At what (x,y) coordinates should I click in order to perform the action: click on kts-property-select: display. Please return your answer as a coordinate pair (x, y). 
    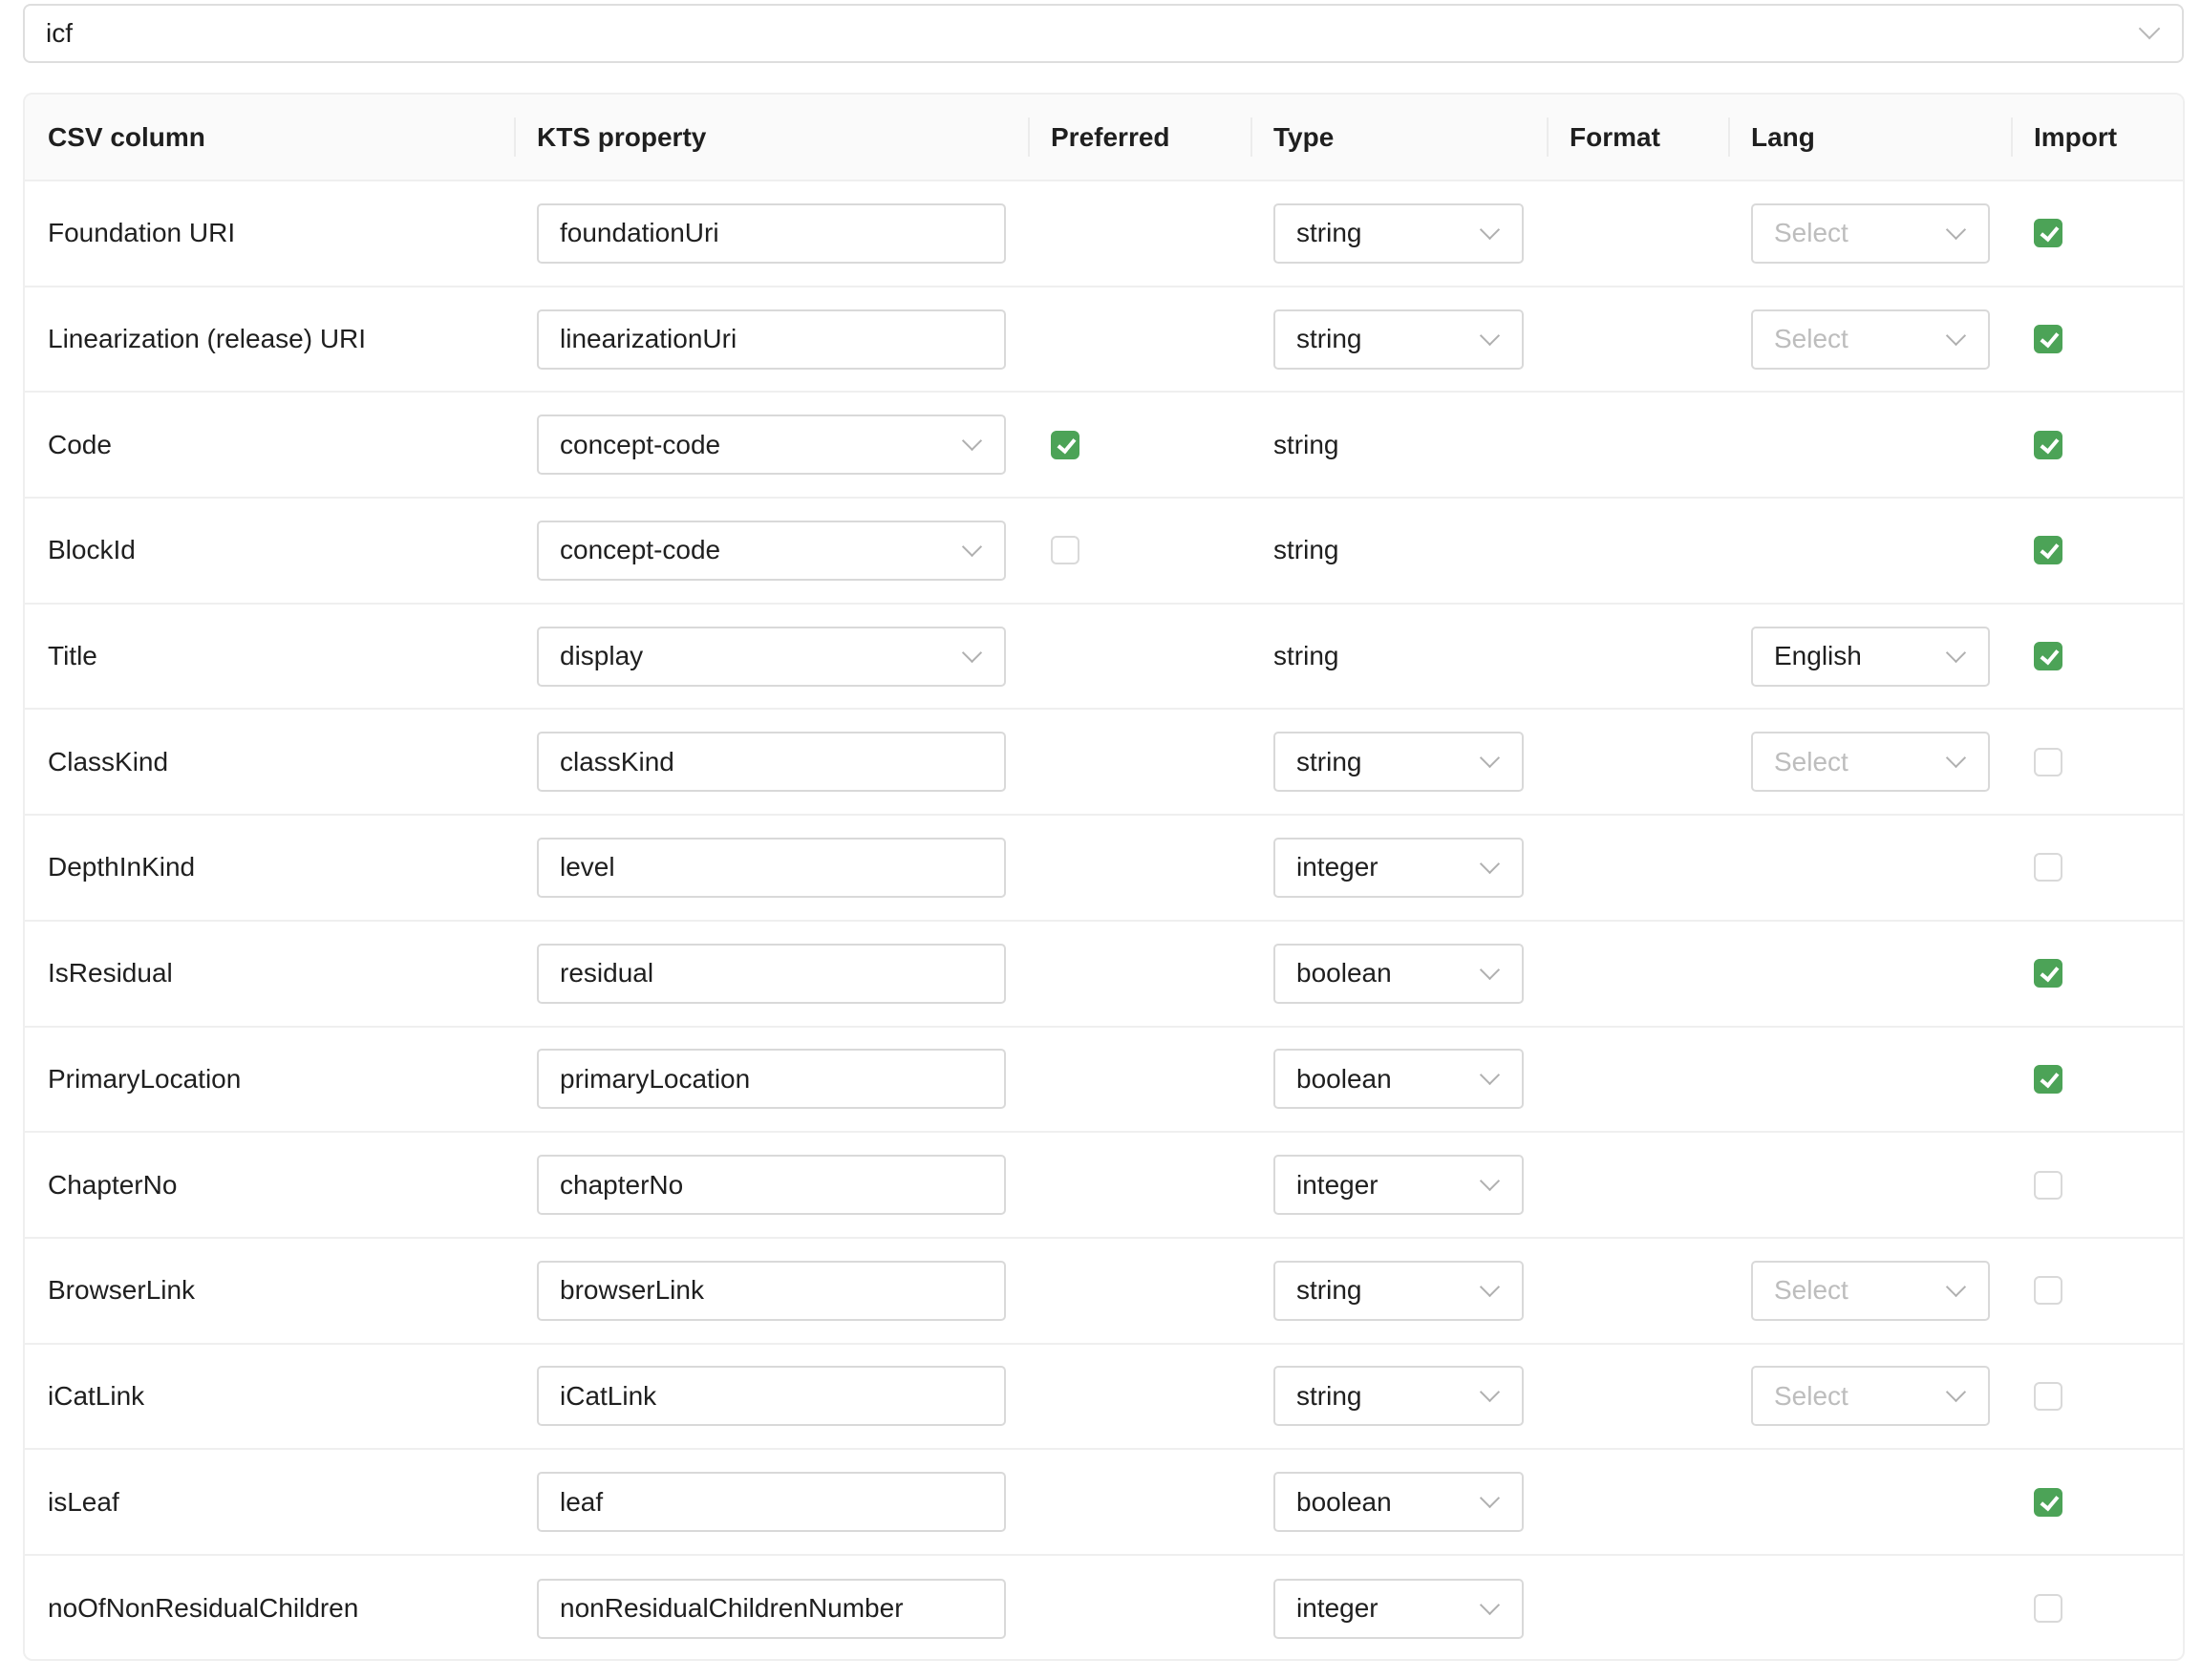
    Looking at the image, I should click on (771, 656).